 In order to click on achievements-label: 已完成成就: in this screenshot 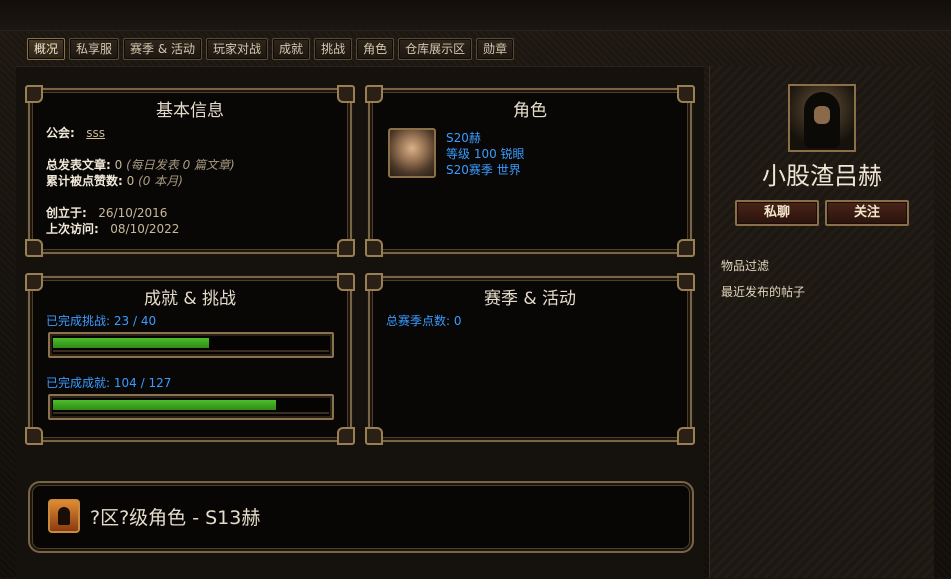, I will do `click(78, 383)`.